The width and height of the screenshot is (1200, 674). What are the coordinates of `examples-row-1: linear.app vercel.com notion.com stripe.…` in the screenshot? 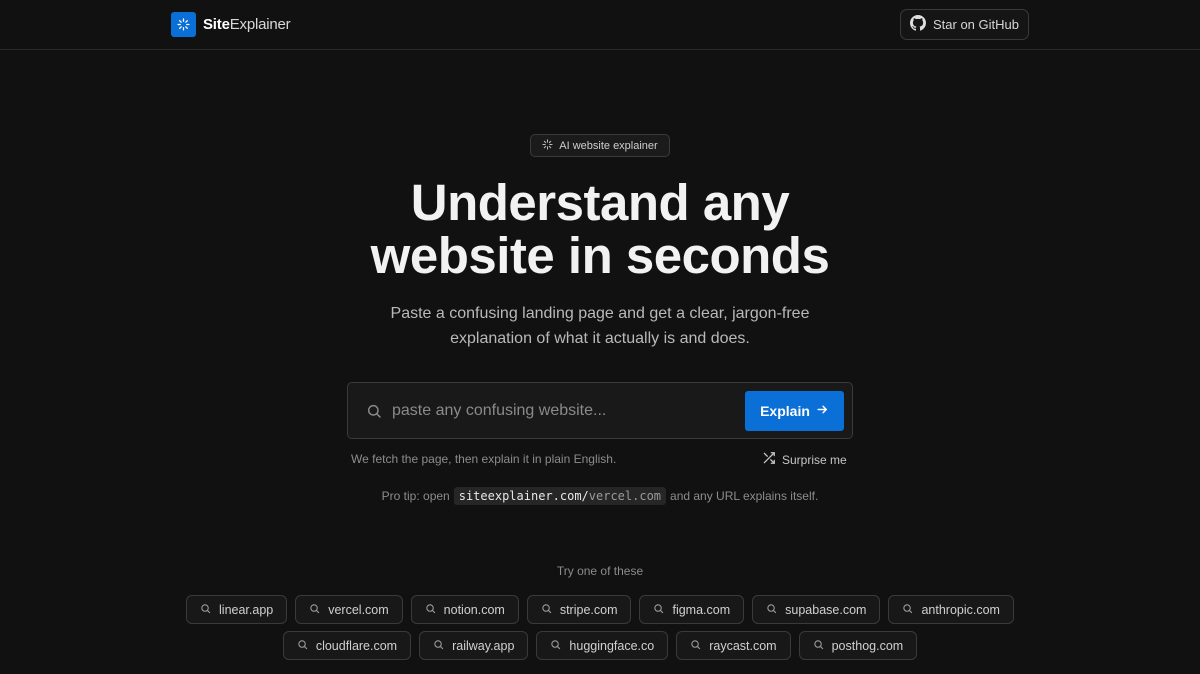 It's located at (600, 609).